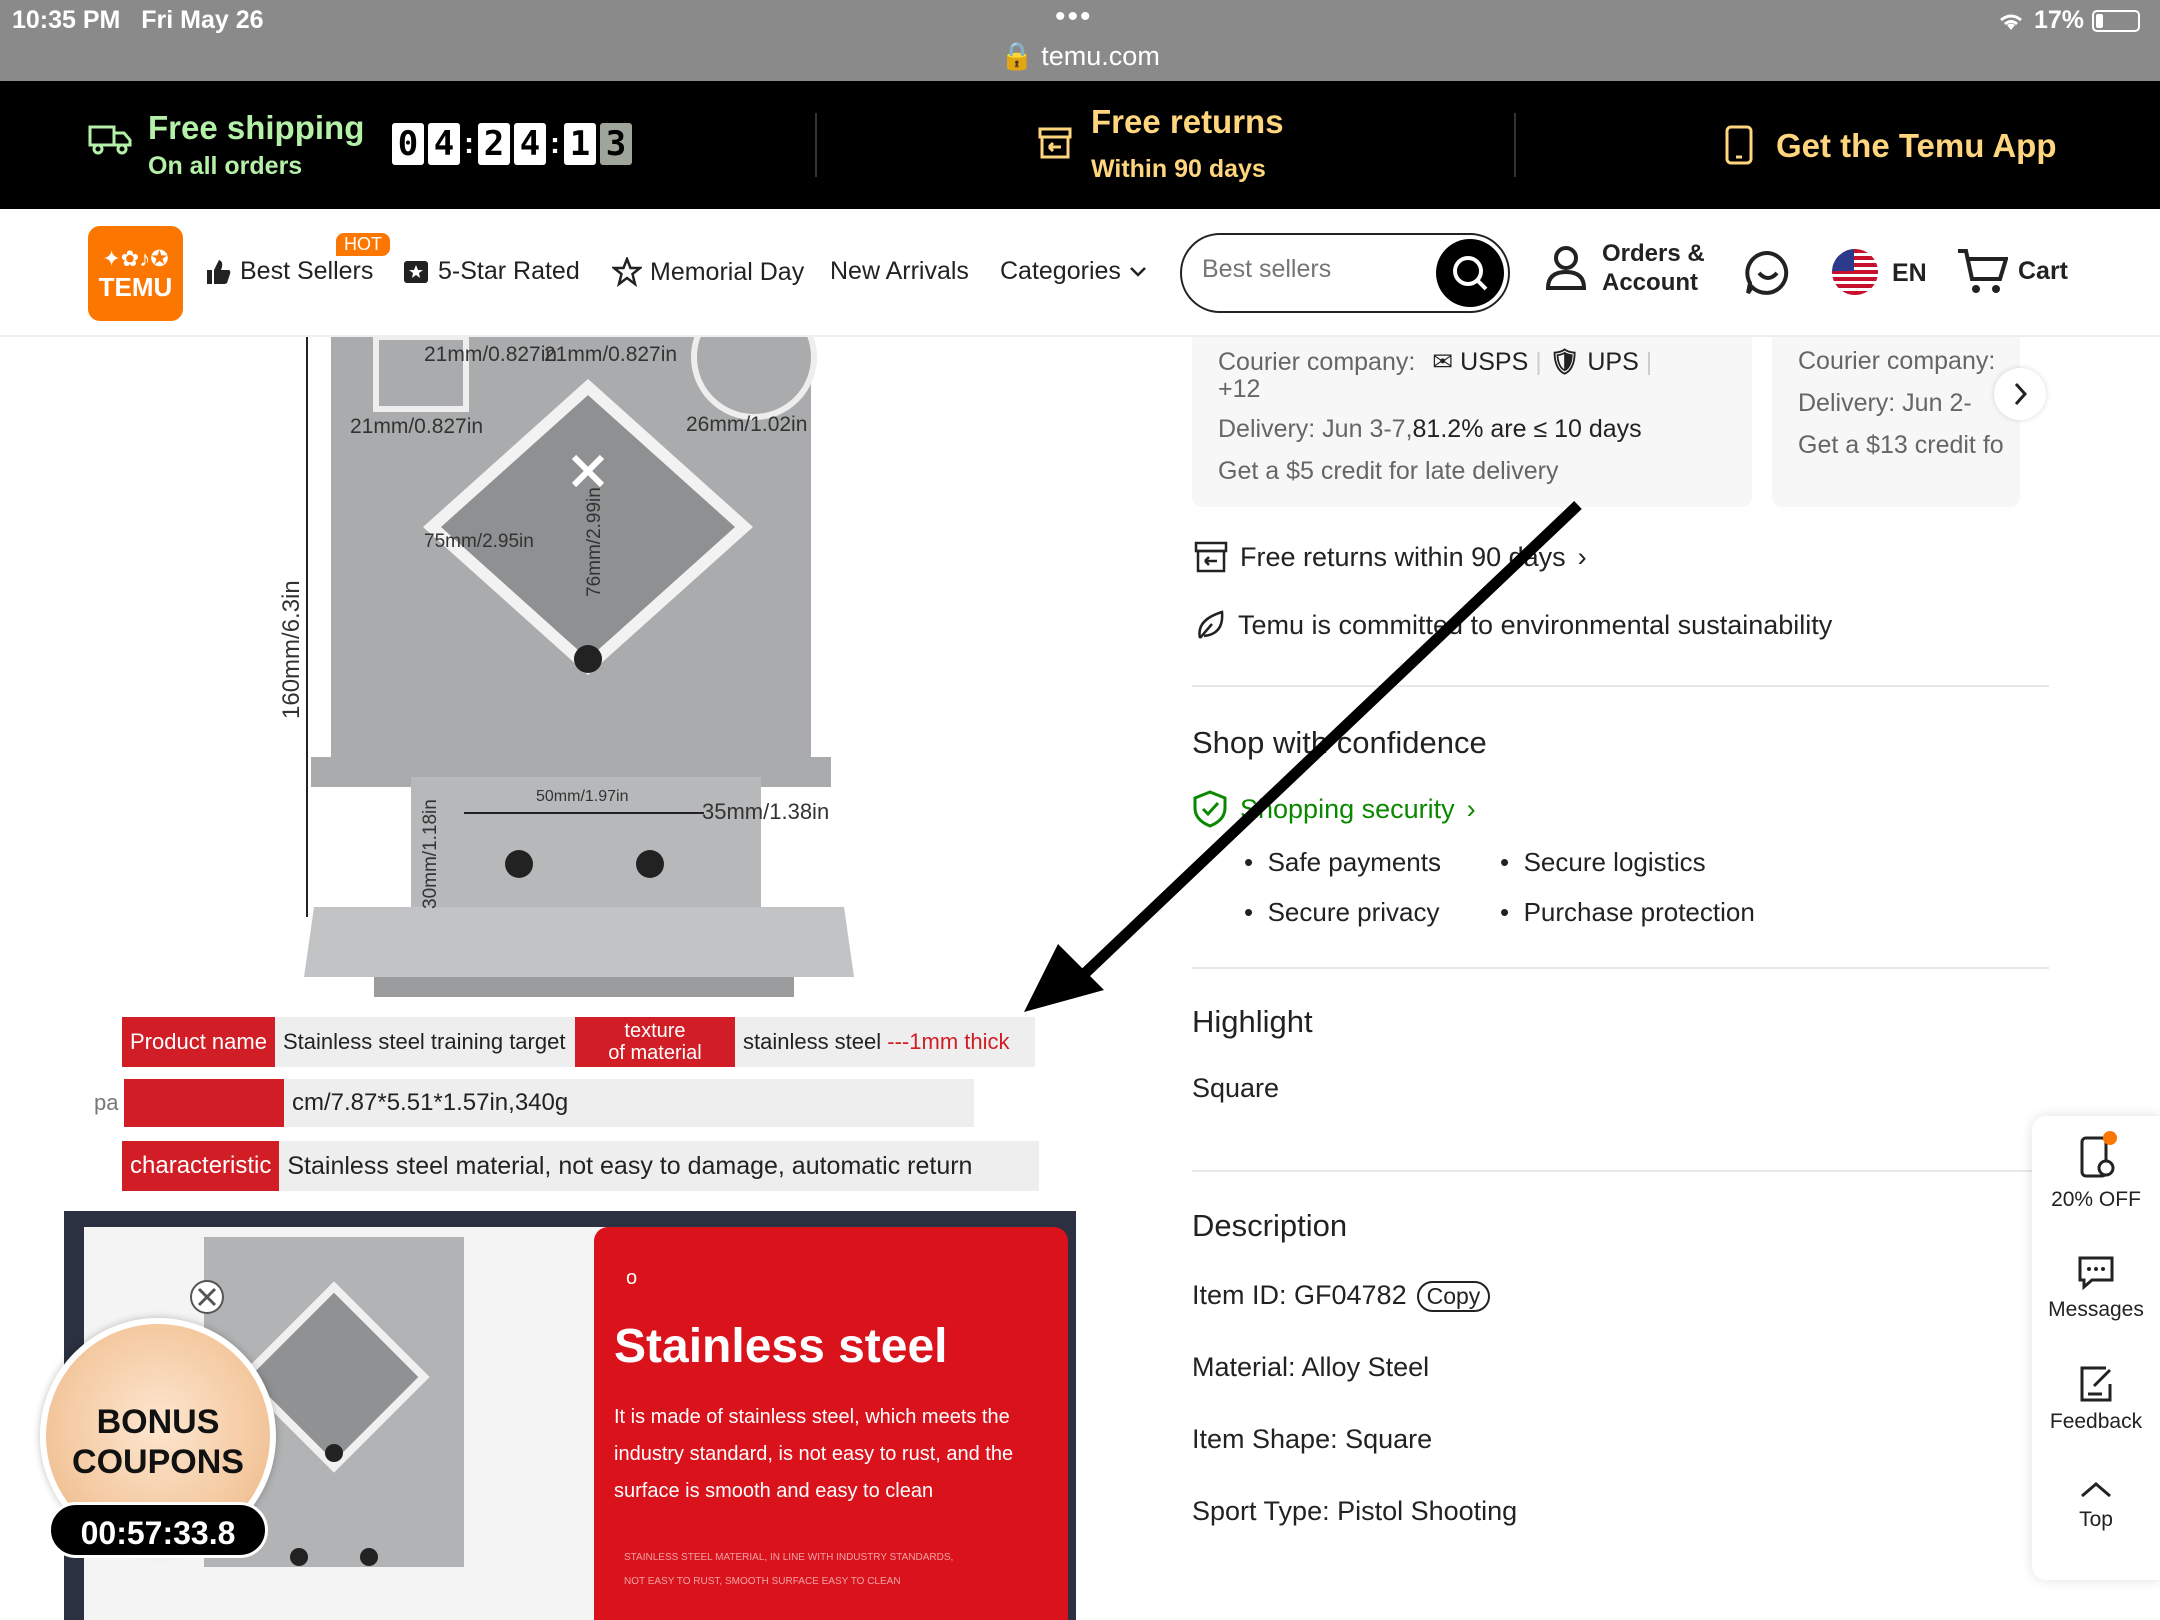  Describe the element at coordinates (1983, 271) in the screenshot. I see `cart-icon` at that location.